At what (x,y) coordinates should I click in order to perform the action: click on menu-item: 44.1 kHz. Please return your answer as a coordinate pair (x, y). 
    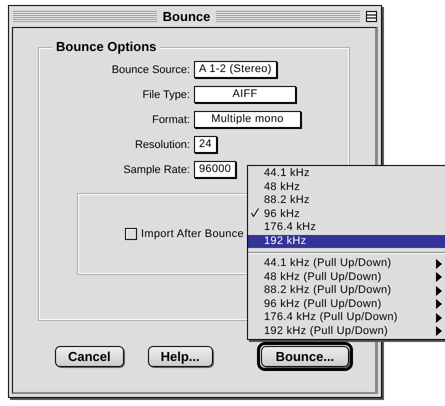
    Looking at the image, I should click on (346, 173).